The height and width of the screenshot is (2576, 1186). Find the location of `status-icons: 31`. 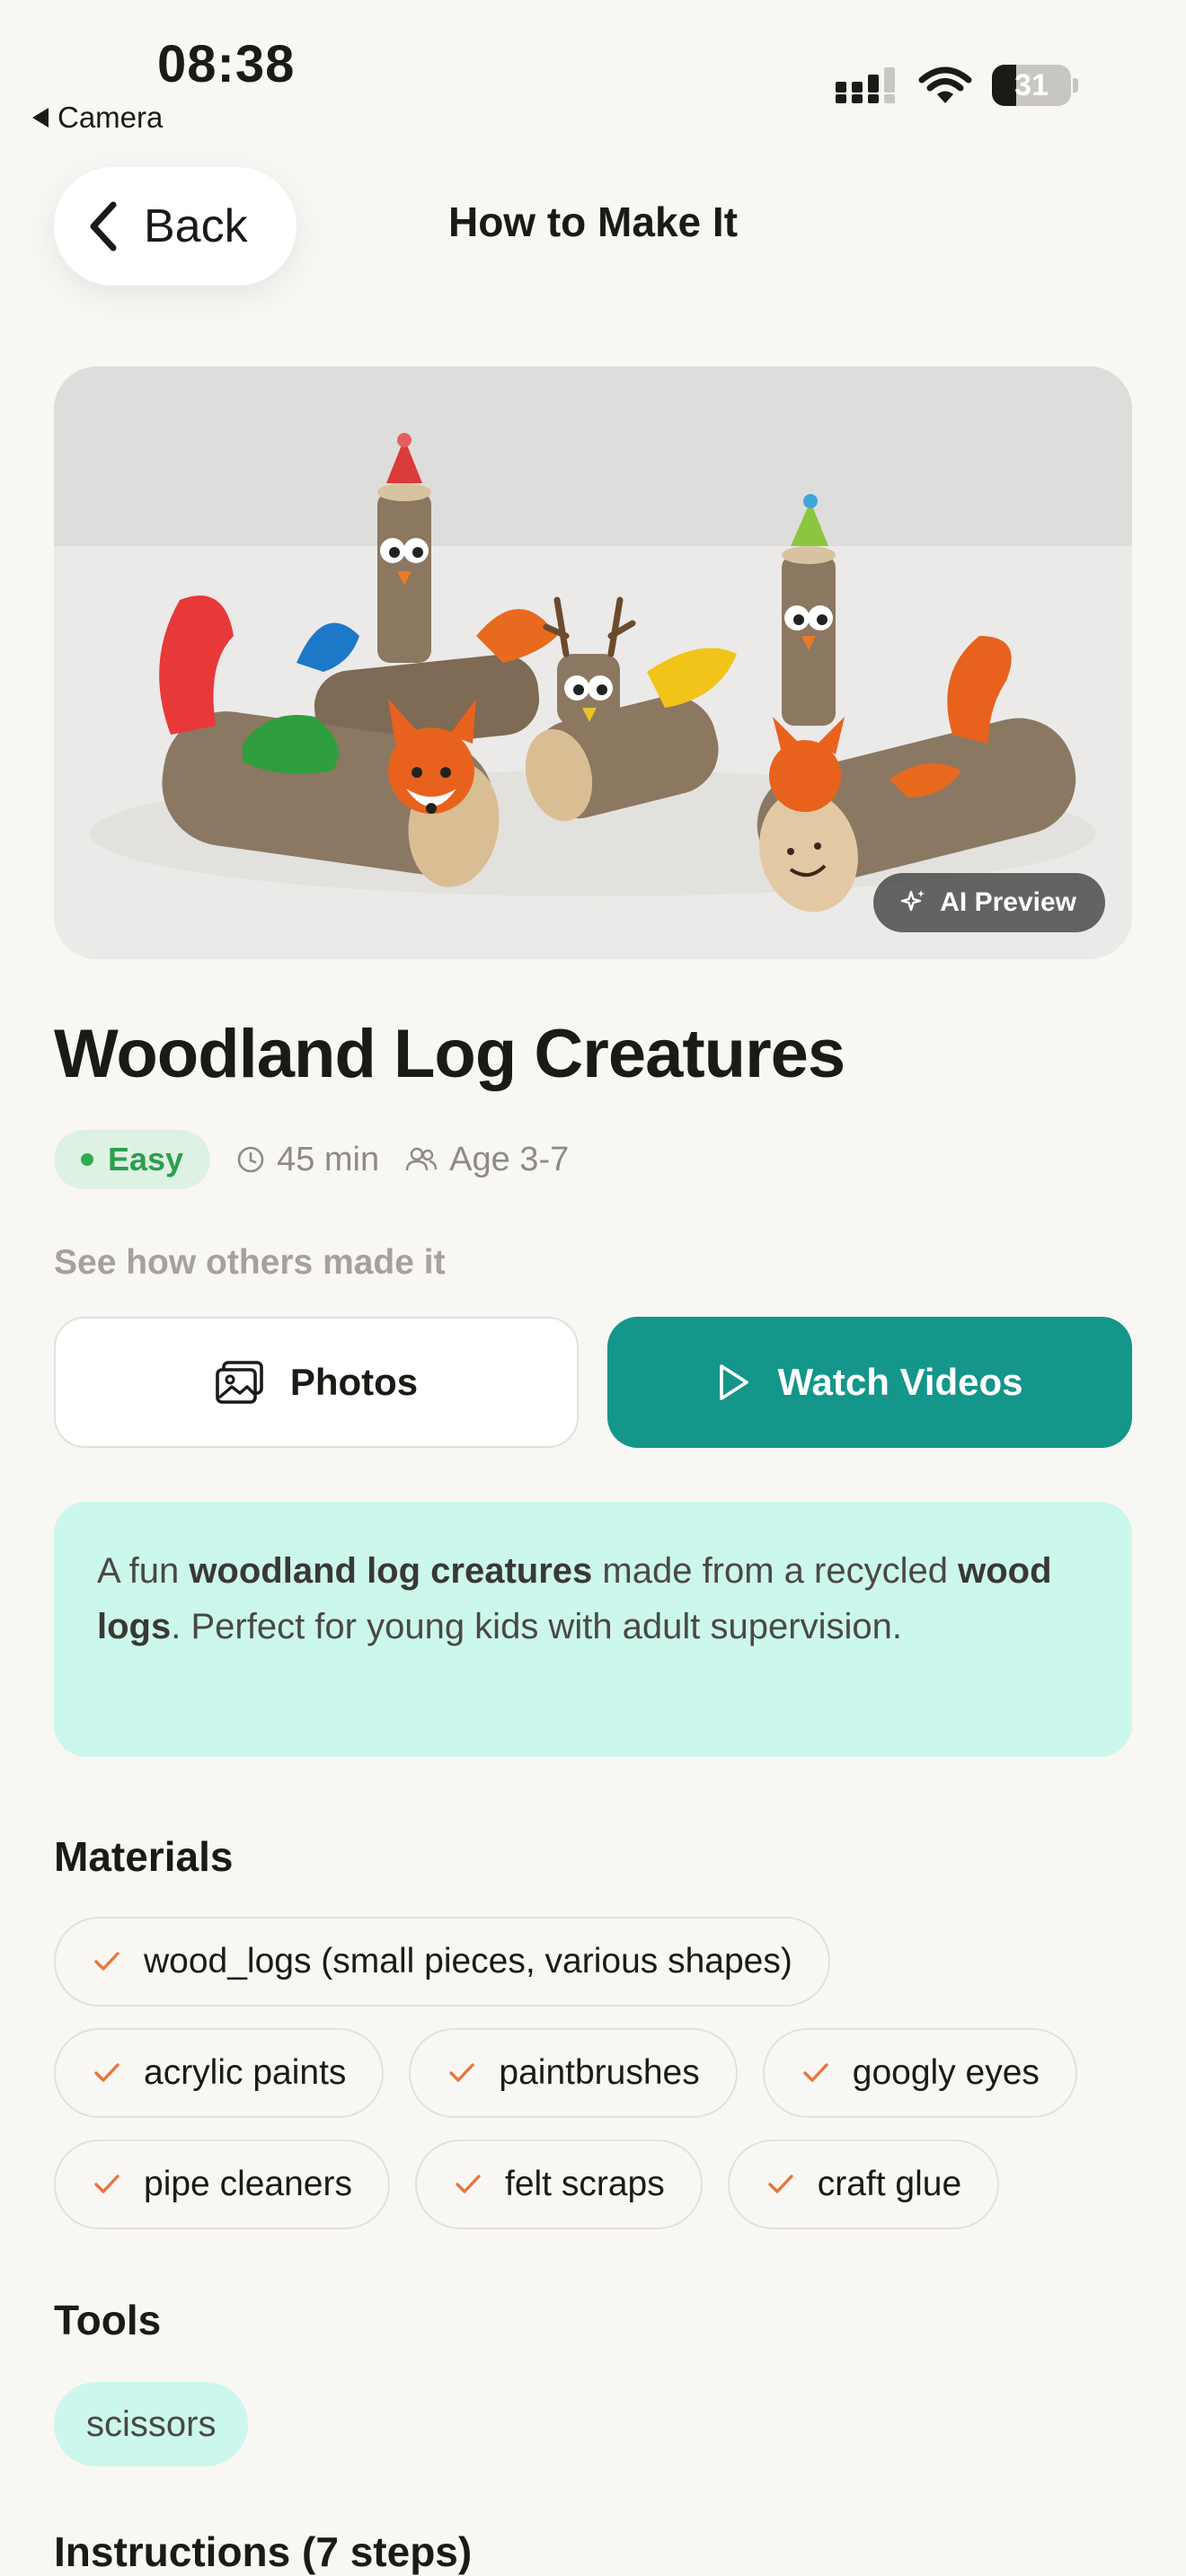

status-icons: 31 is located at coordinates (957, 85).